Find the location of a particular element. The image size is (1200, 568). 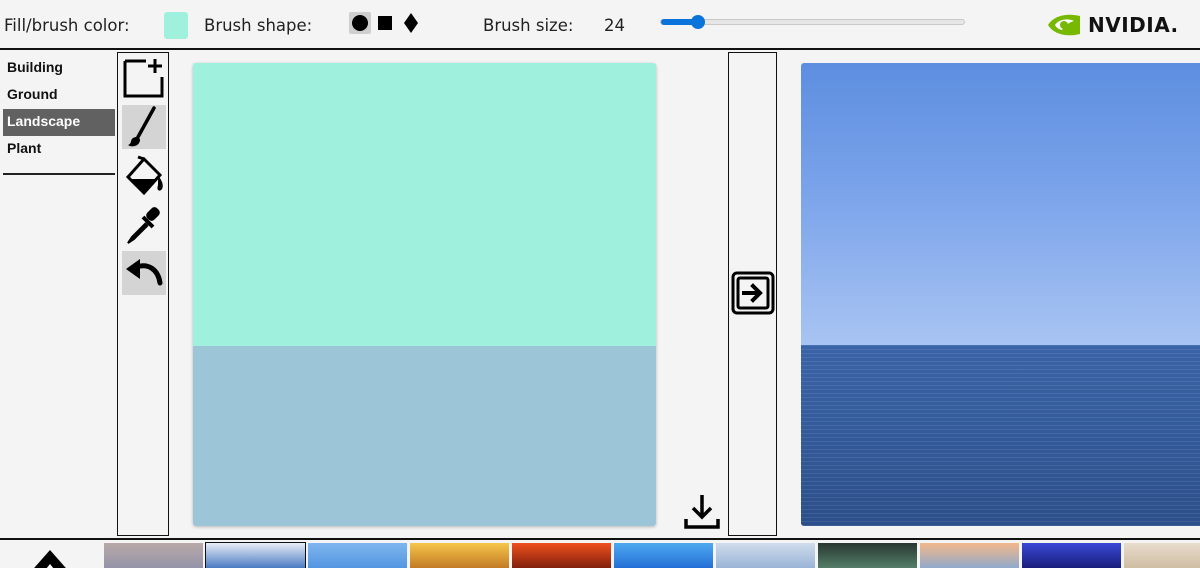

generate-button is located at coordinates (753, 293).